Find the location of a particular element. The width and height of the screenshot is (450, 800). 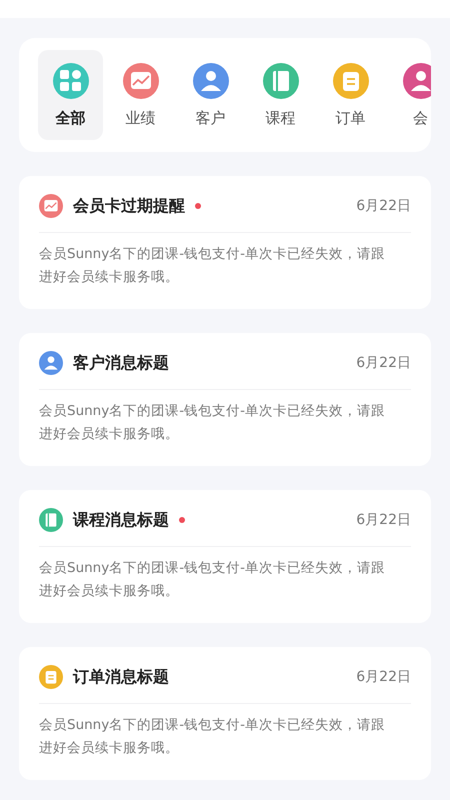

message-title: 客户消息标题 is located at coordinates (121, 363).